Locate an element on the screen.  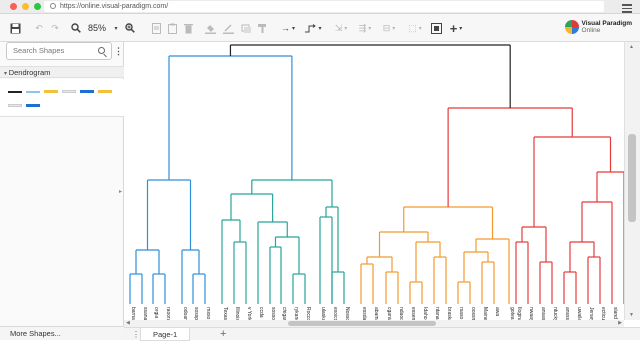
shape-blue-line is located at coordinates (87, 91).